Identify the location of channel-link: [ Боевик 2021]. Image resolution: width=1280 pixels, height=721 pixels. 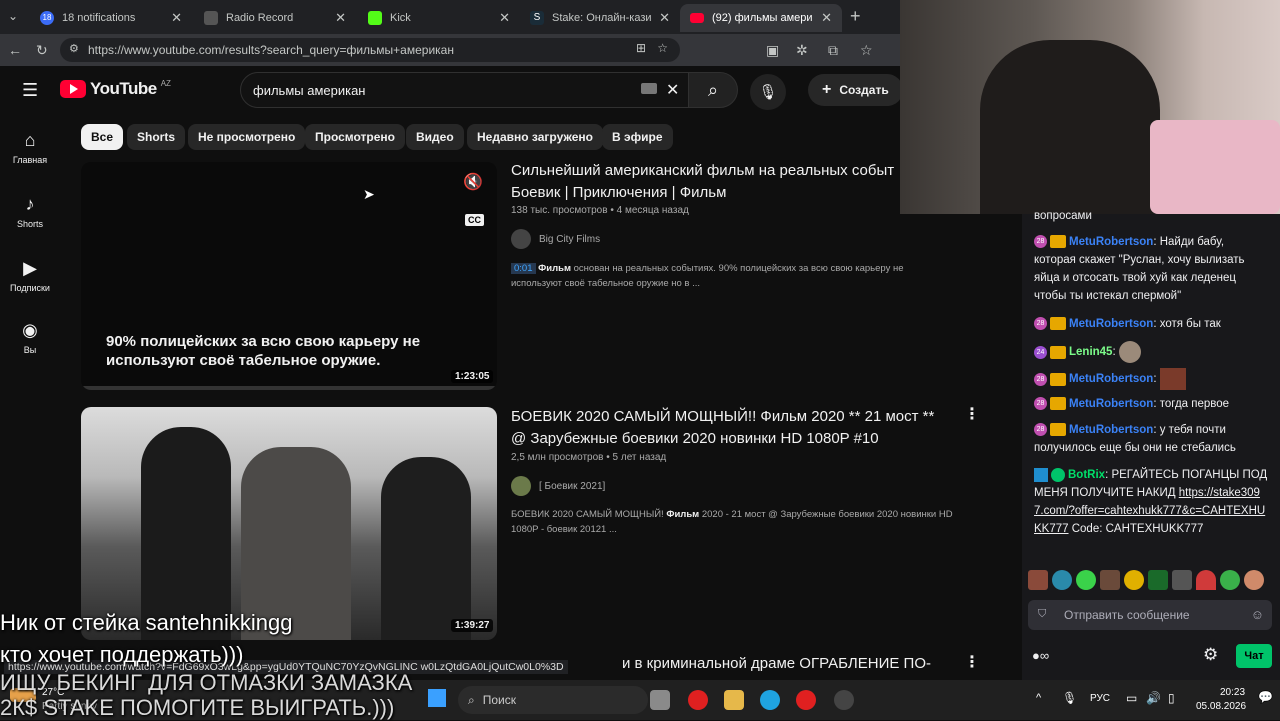
(558, 486).